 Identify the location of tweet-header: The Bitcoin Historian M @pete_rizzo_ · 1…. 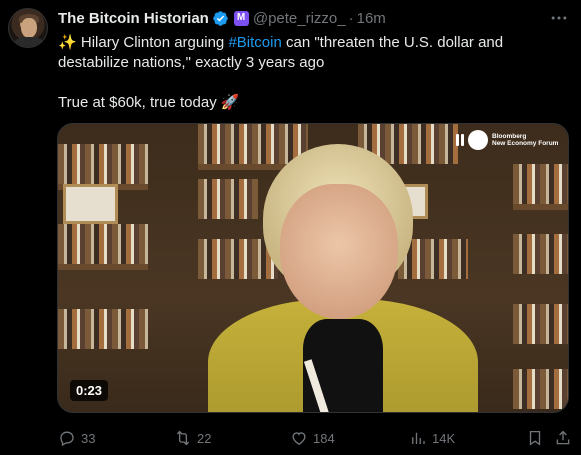
(222, 18).